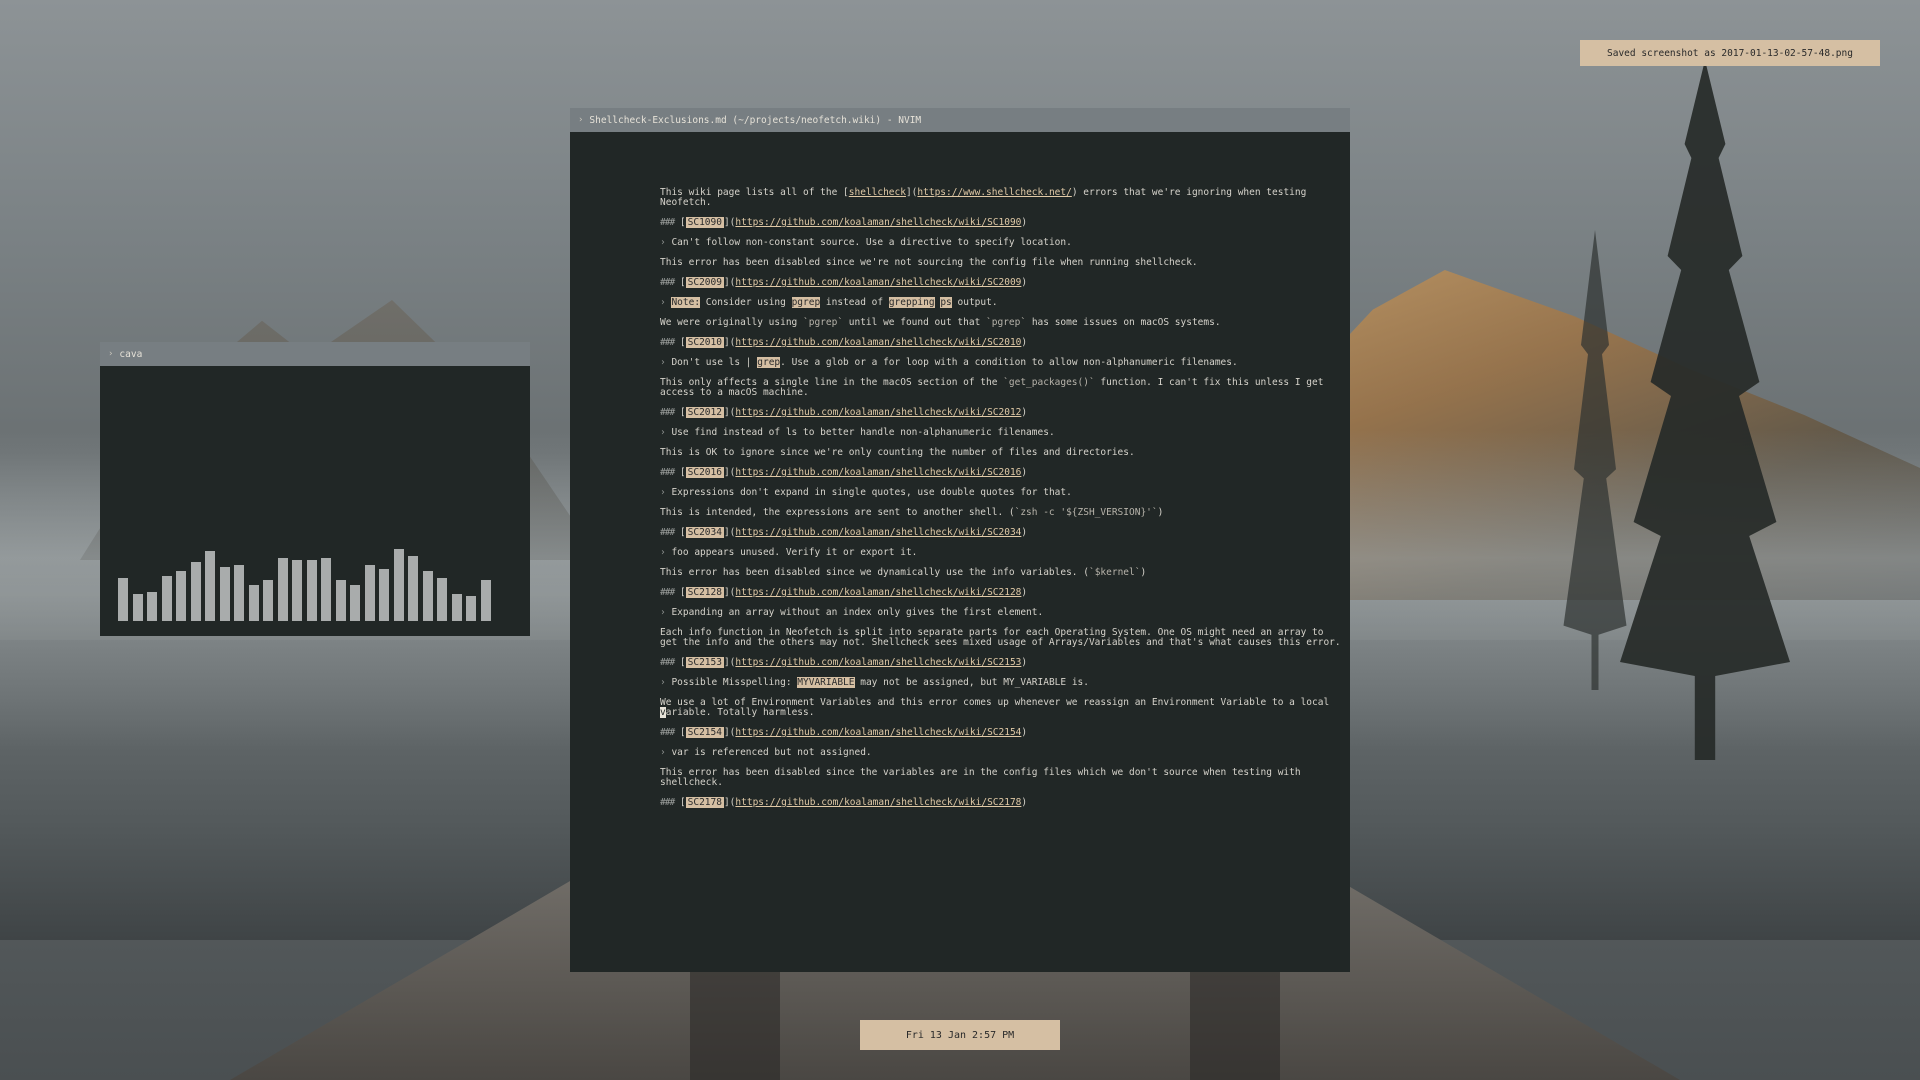 The image size is (1920, 1080). I want to click on intro-text: ](, so click(911, 192).